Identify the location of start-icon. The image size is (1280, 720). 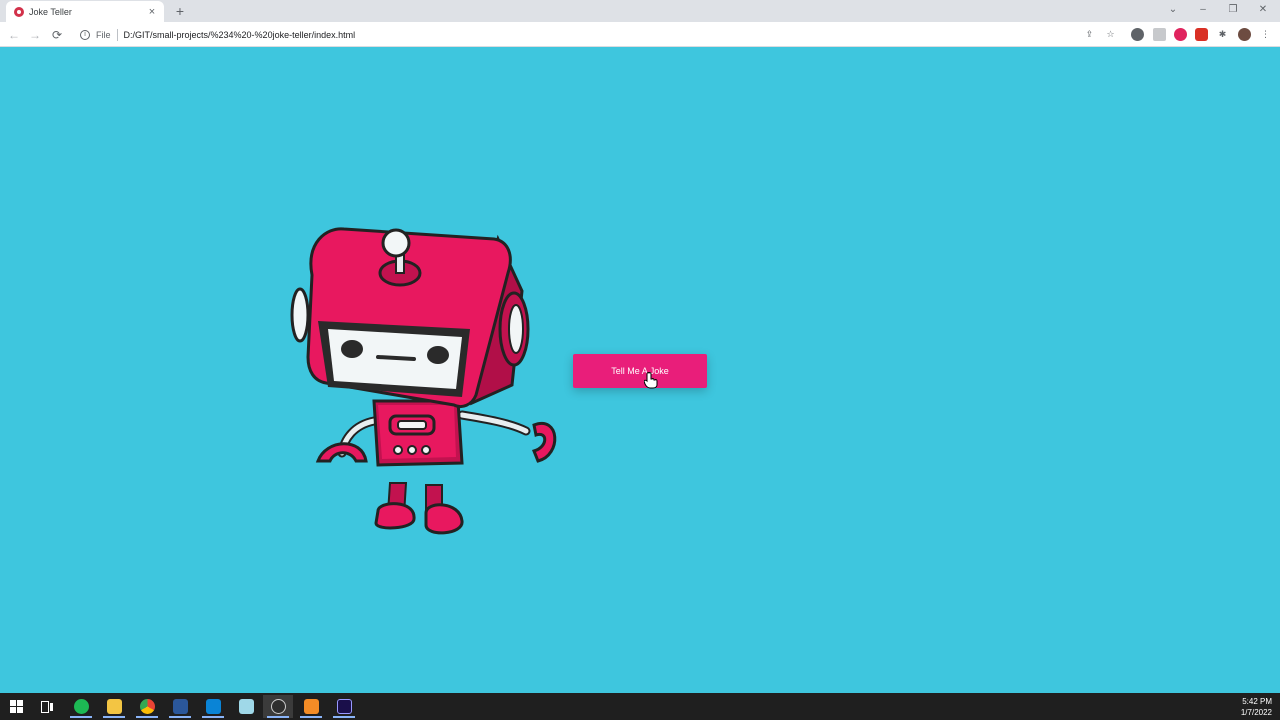
(16, 706).